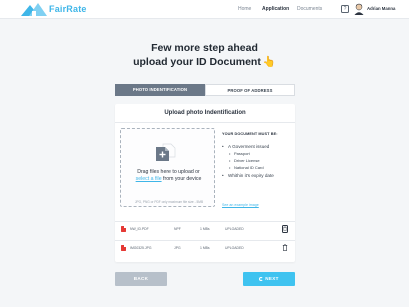  What do you see at coordinates (309, 9) in the screenshot?
I see `nav-documents: Documents` at bounding box center [309, 9].